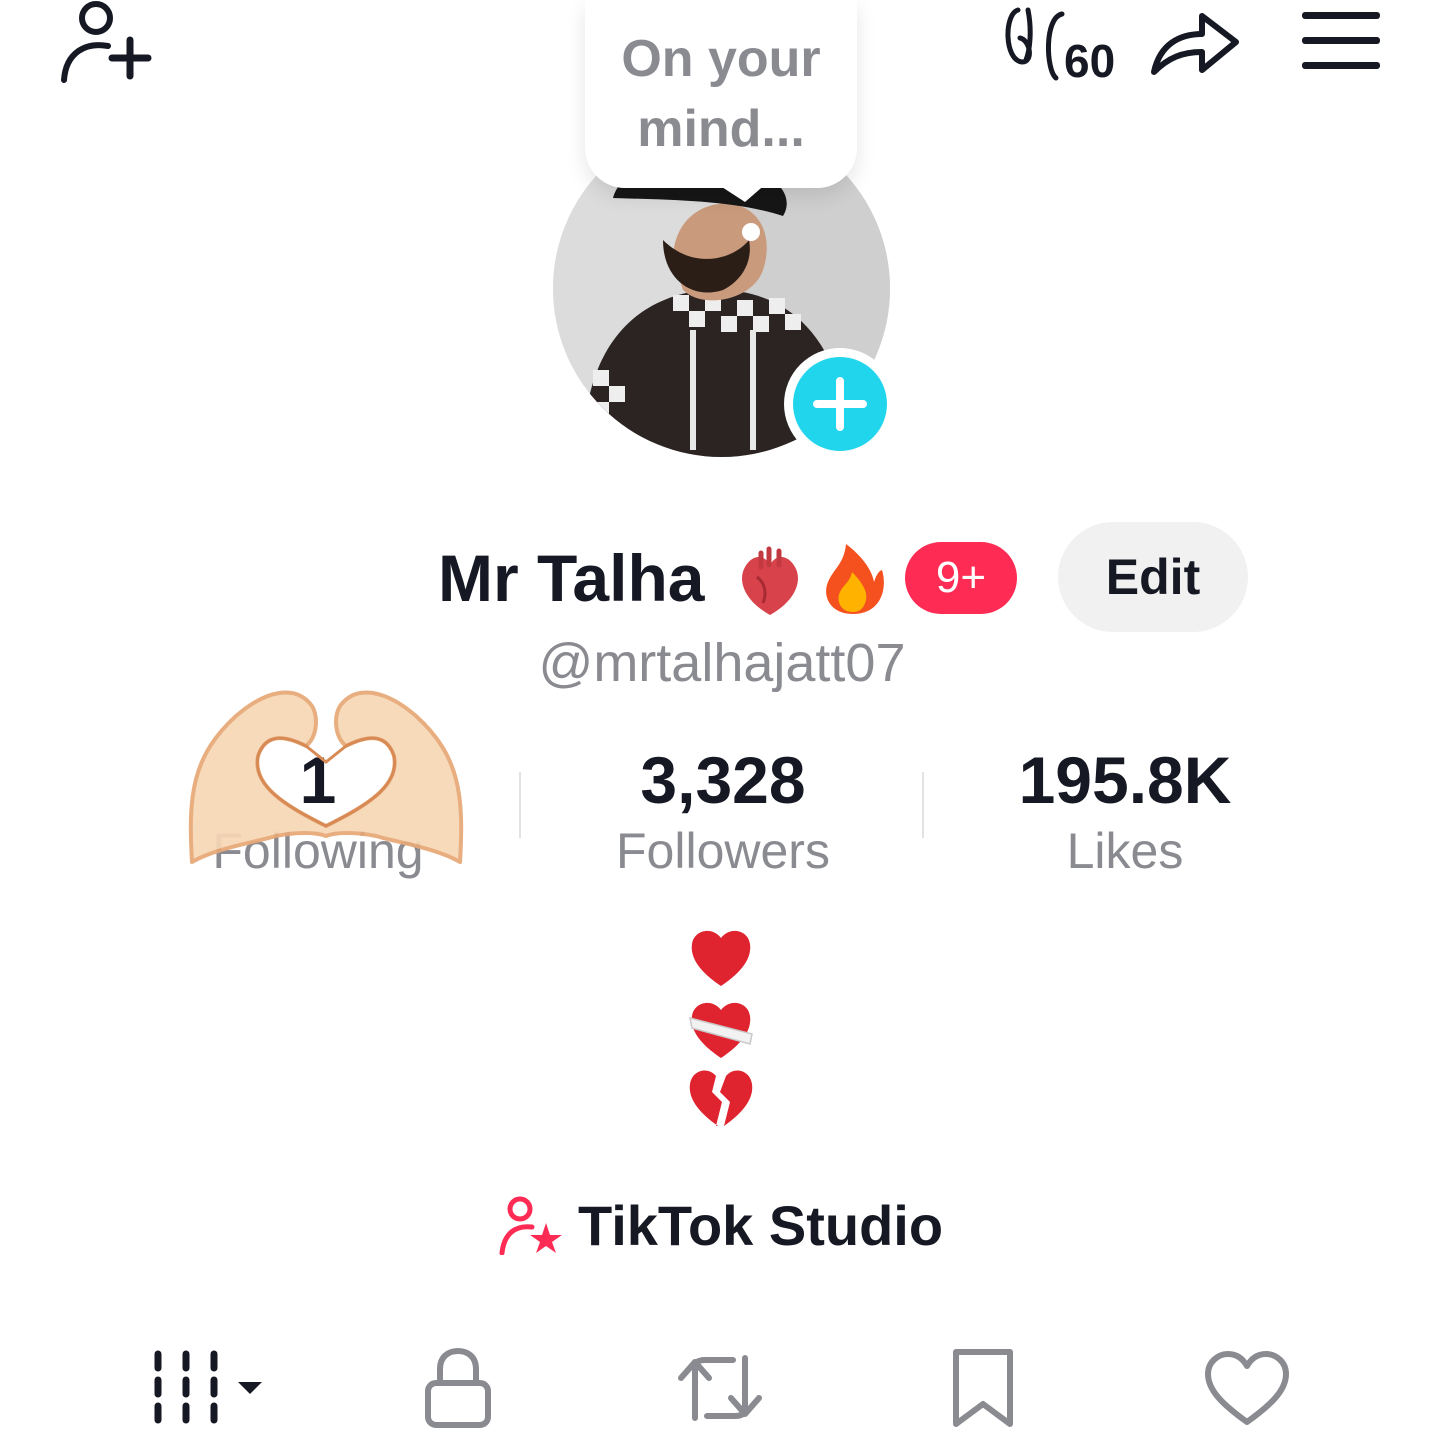 This screenshot has width=1444, height=1444. I want to click on tiktok-studio-link: TikTok Studio, so click(720, 1225).